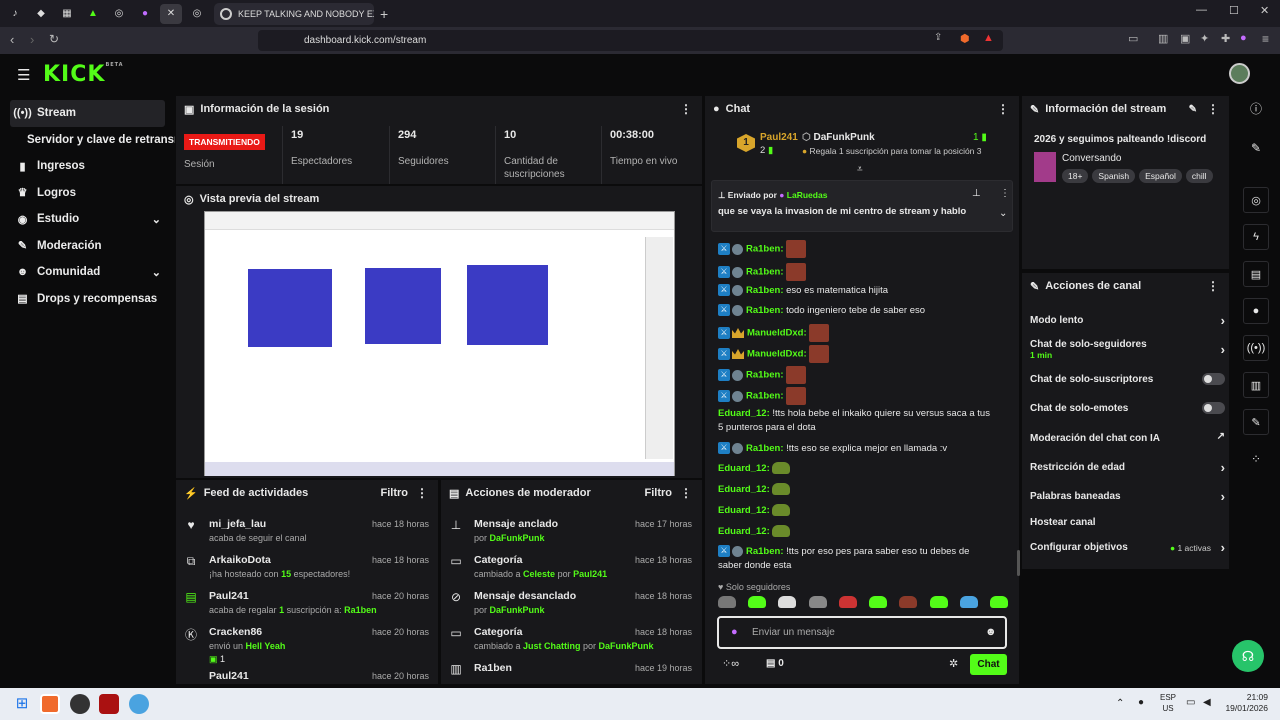  Describe the element at coordinates (775, 663) in the screenshot. I see `gift-points: ▤ 0` at that location.